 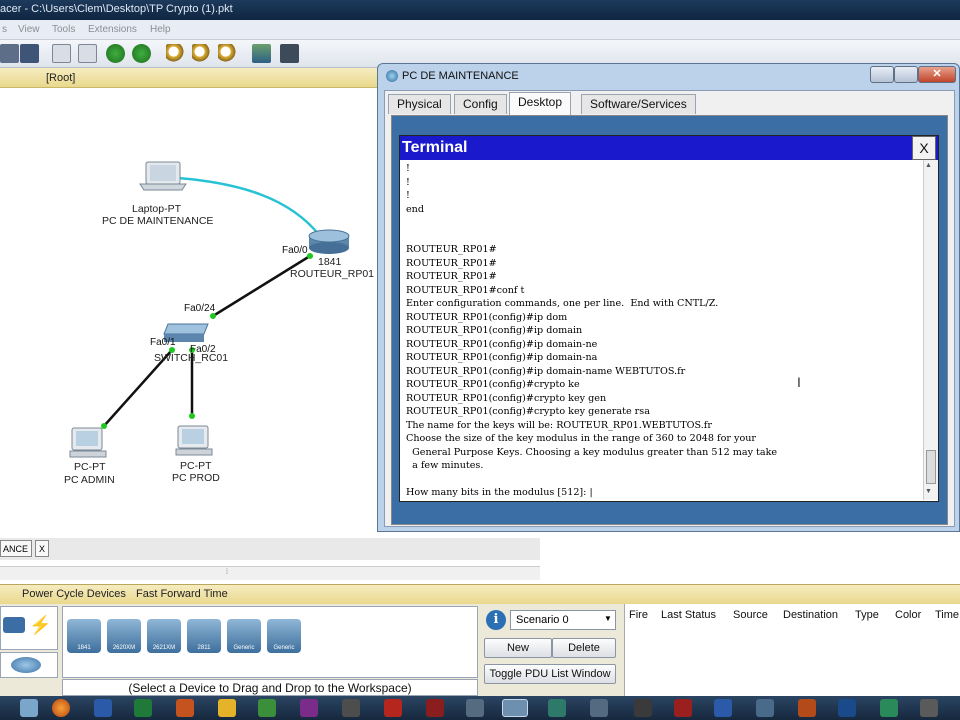 What do you see at coordinates (502, 357) in the screenshot?
I see `terminal-line: ROUTEUR_RP01(config)#ip domain-na` at bounding box center [502, 357].